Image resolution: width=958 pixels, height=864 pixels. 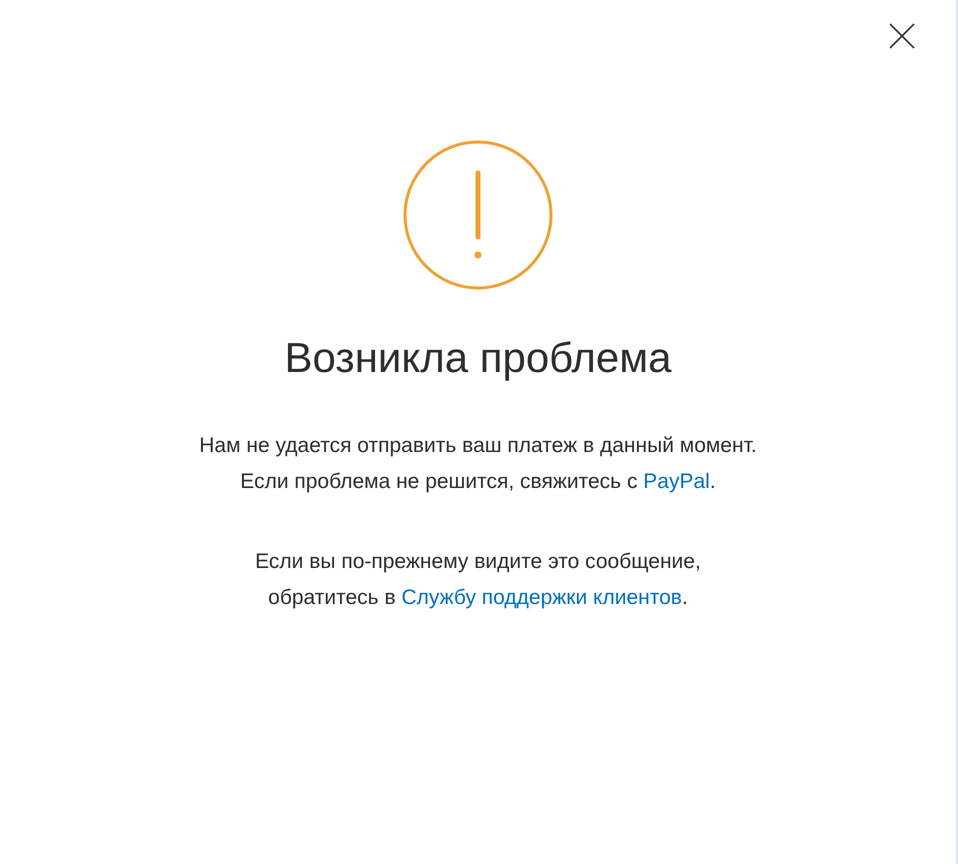 What do you see at coordinates (478, 464) in the screenshot?
I see `message-text: Нам не удается отправить ваш платеж в данный момент. Если проблема не решится, свяжитесь с PayPal.` at bounding box center [478, 464].